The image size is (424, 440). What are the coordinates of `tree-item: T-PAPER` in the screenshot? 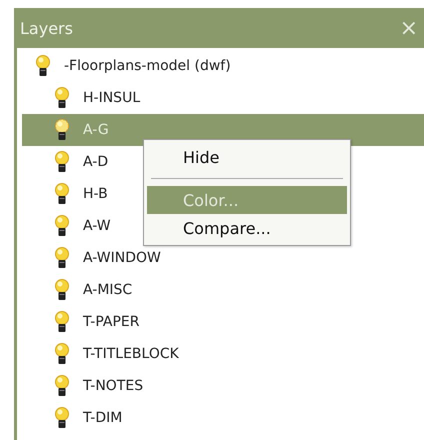 It's located at (111, 322).